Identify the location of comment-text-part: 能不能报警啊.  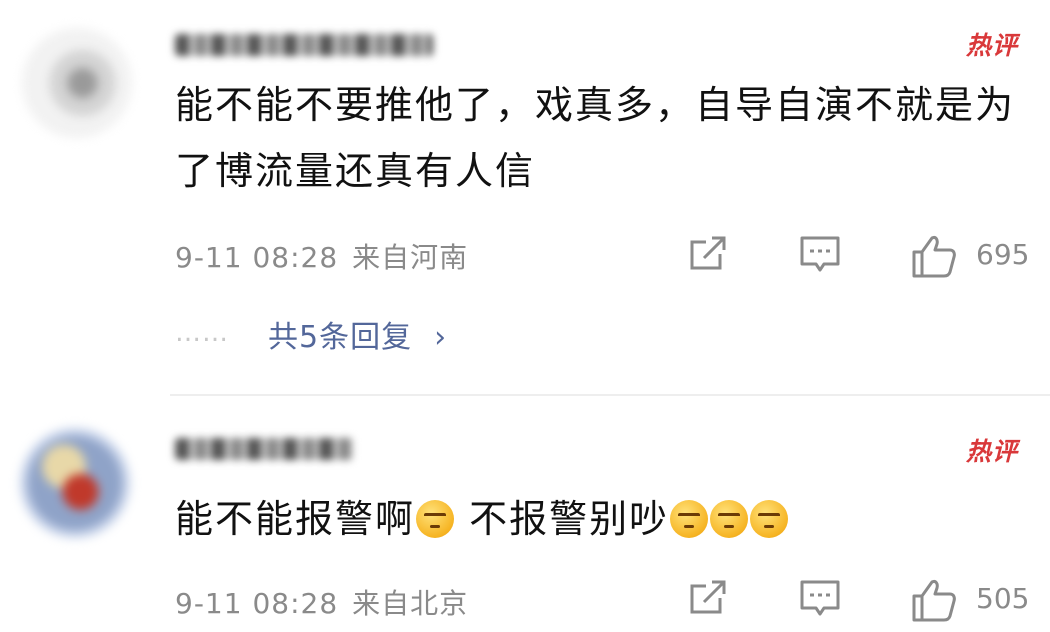
(295, 519).